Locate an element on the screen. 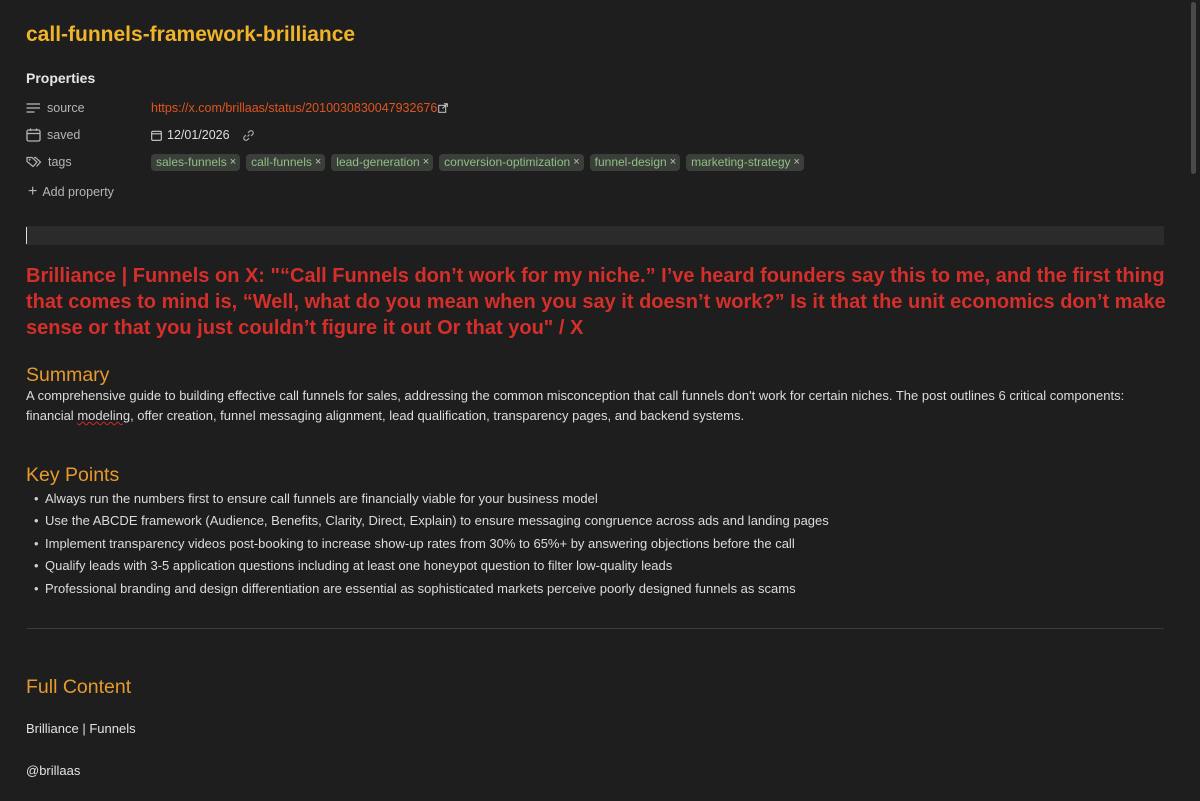 This screenshot has width=1200, height=801. property-key-saved: saved is located at coordinates (53, 135).